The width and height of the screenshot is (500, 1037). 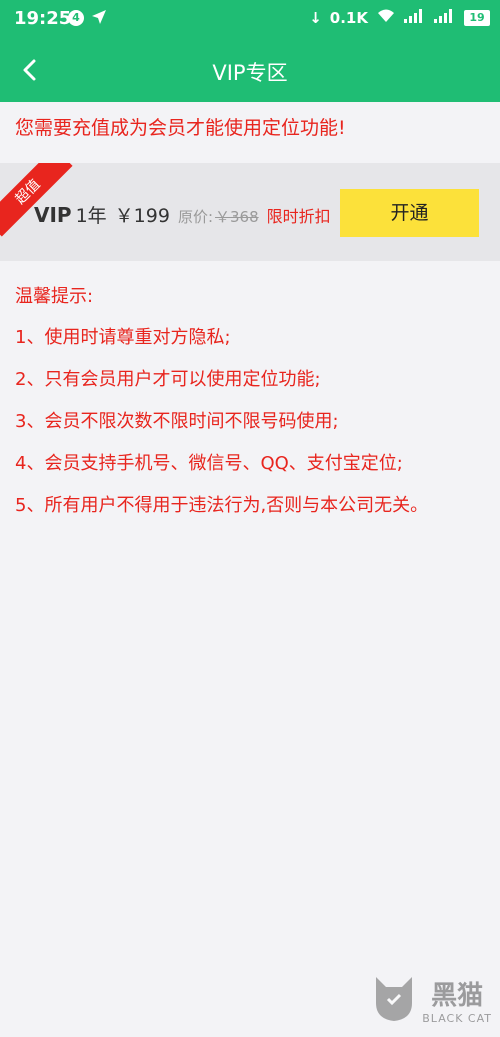 I want to click on header-bar: VIP专区, so click(x=250, y=70).